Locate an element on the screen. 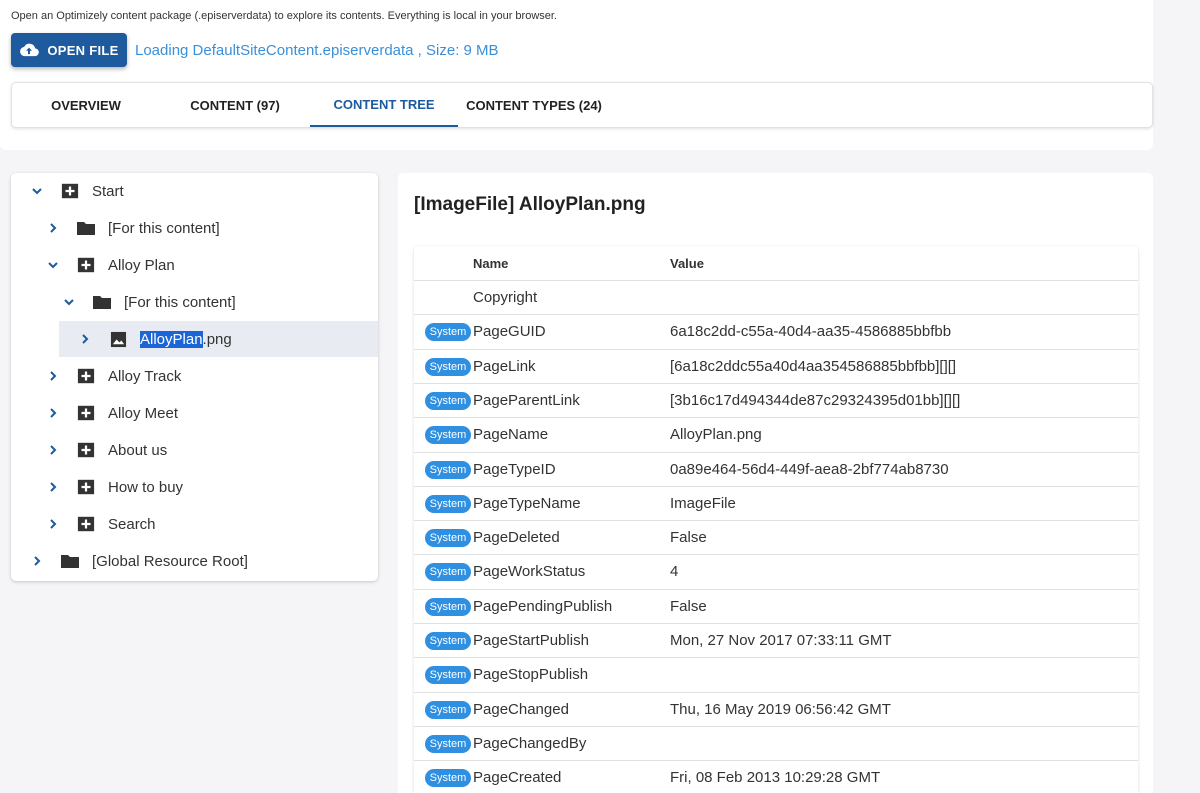 Image resolution: width=1200 pixels, height=793 pixels. property-value: Fri, 08 Feb 2013 10:29:28 GMT is located at coordinates (775, 778).